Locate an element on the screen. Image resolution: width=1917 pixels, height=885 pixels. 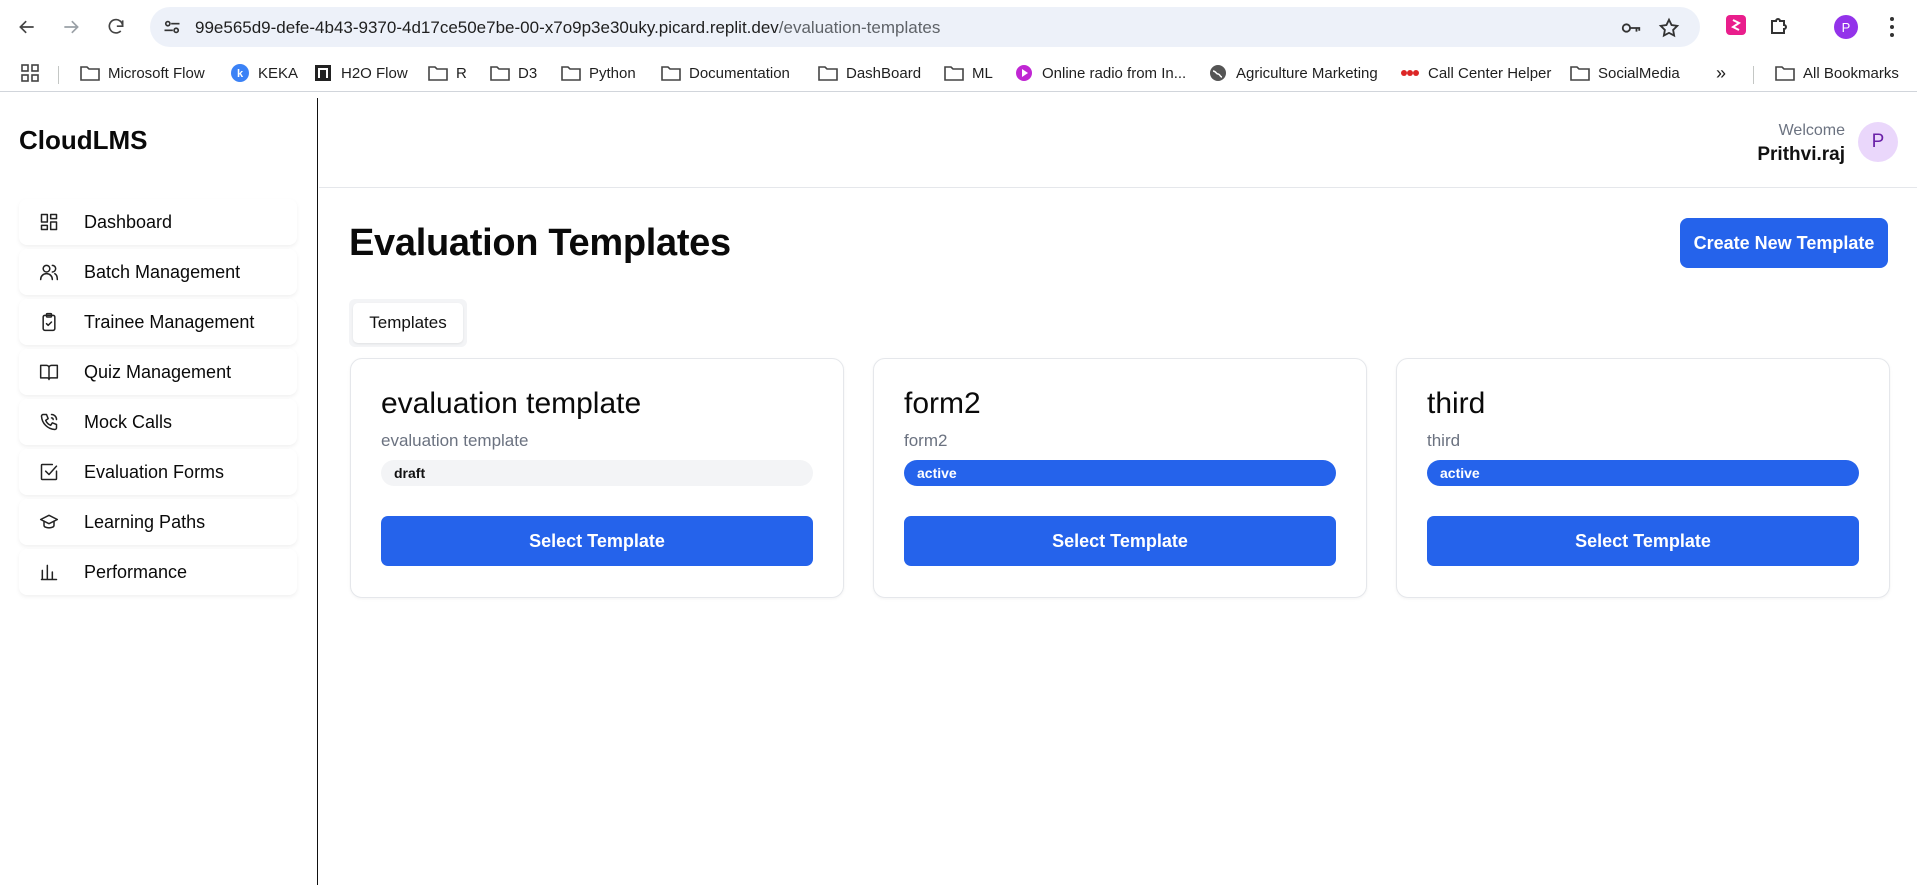
bookmark-item: Documentation is located at coordinates (725, 73).